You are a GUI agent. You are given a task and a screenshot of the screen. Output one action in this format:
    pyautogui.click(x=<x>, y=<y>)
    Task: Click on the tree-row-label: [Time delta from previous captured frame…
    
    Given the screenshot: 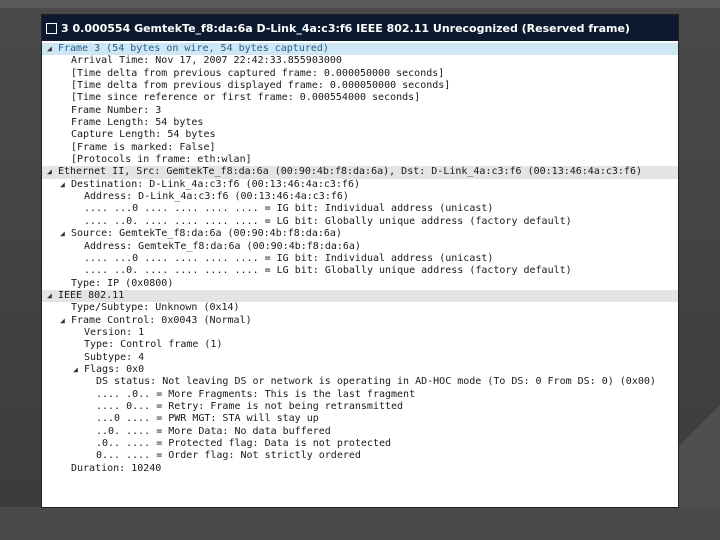 What is the action you would take?
    pyautogui.click(x=258, y=73)
    